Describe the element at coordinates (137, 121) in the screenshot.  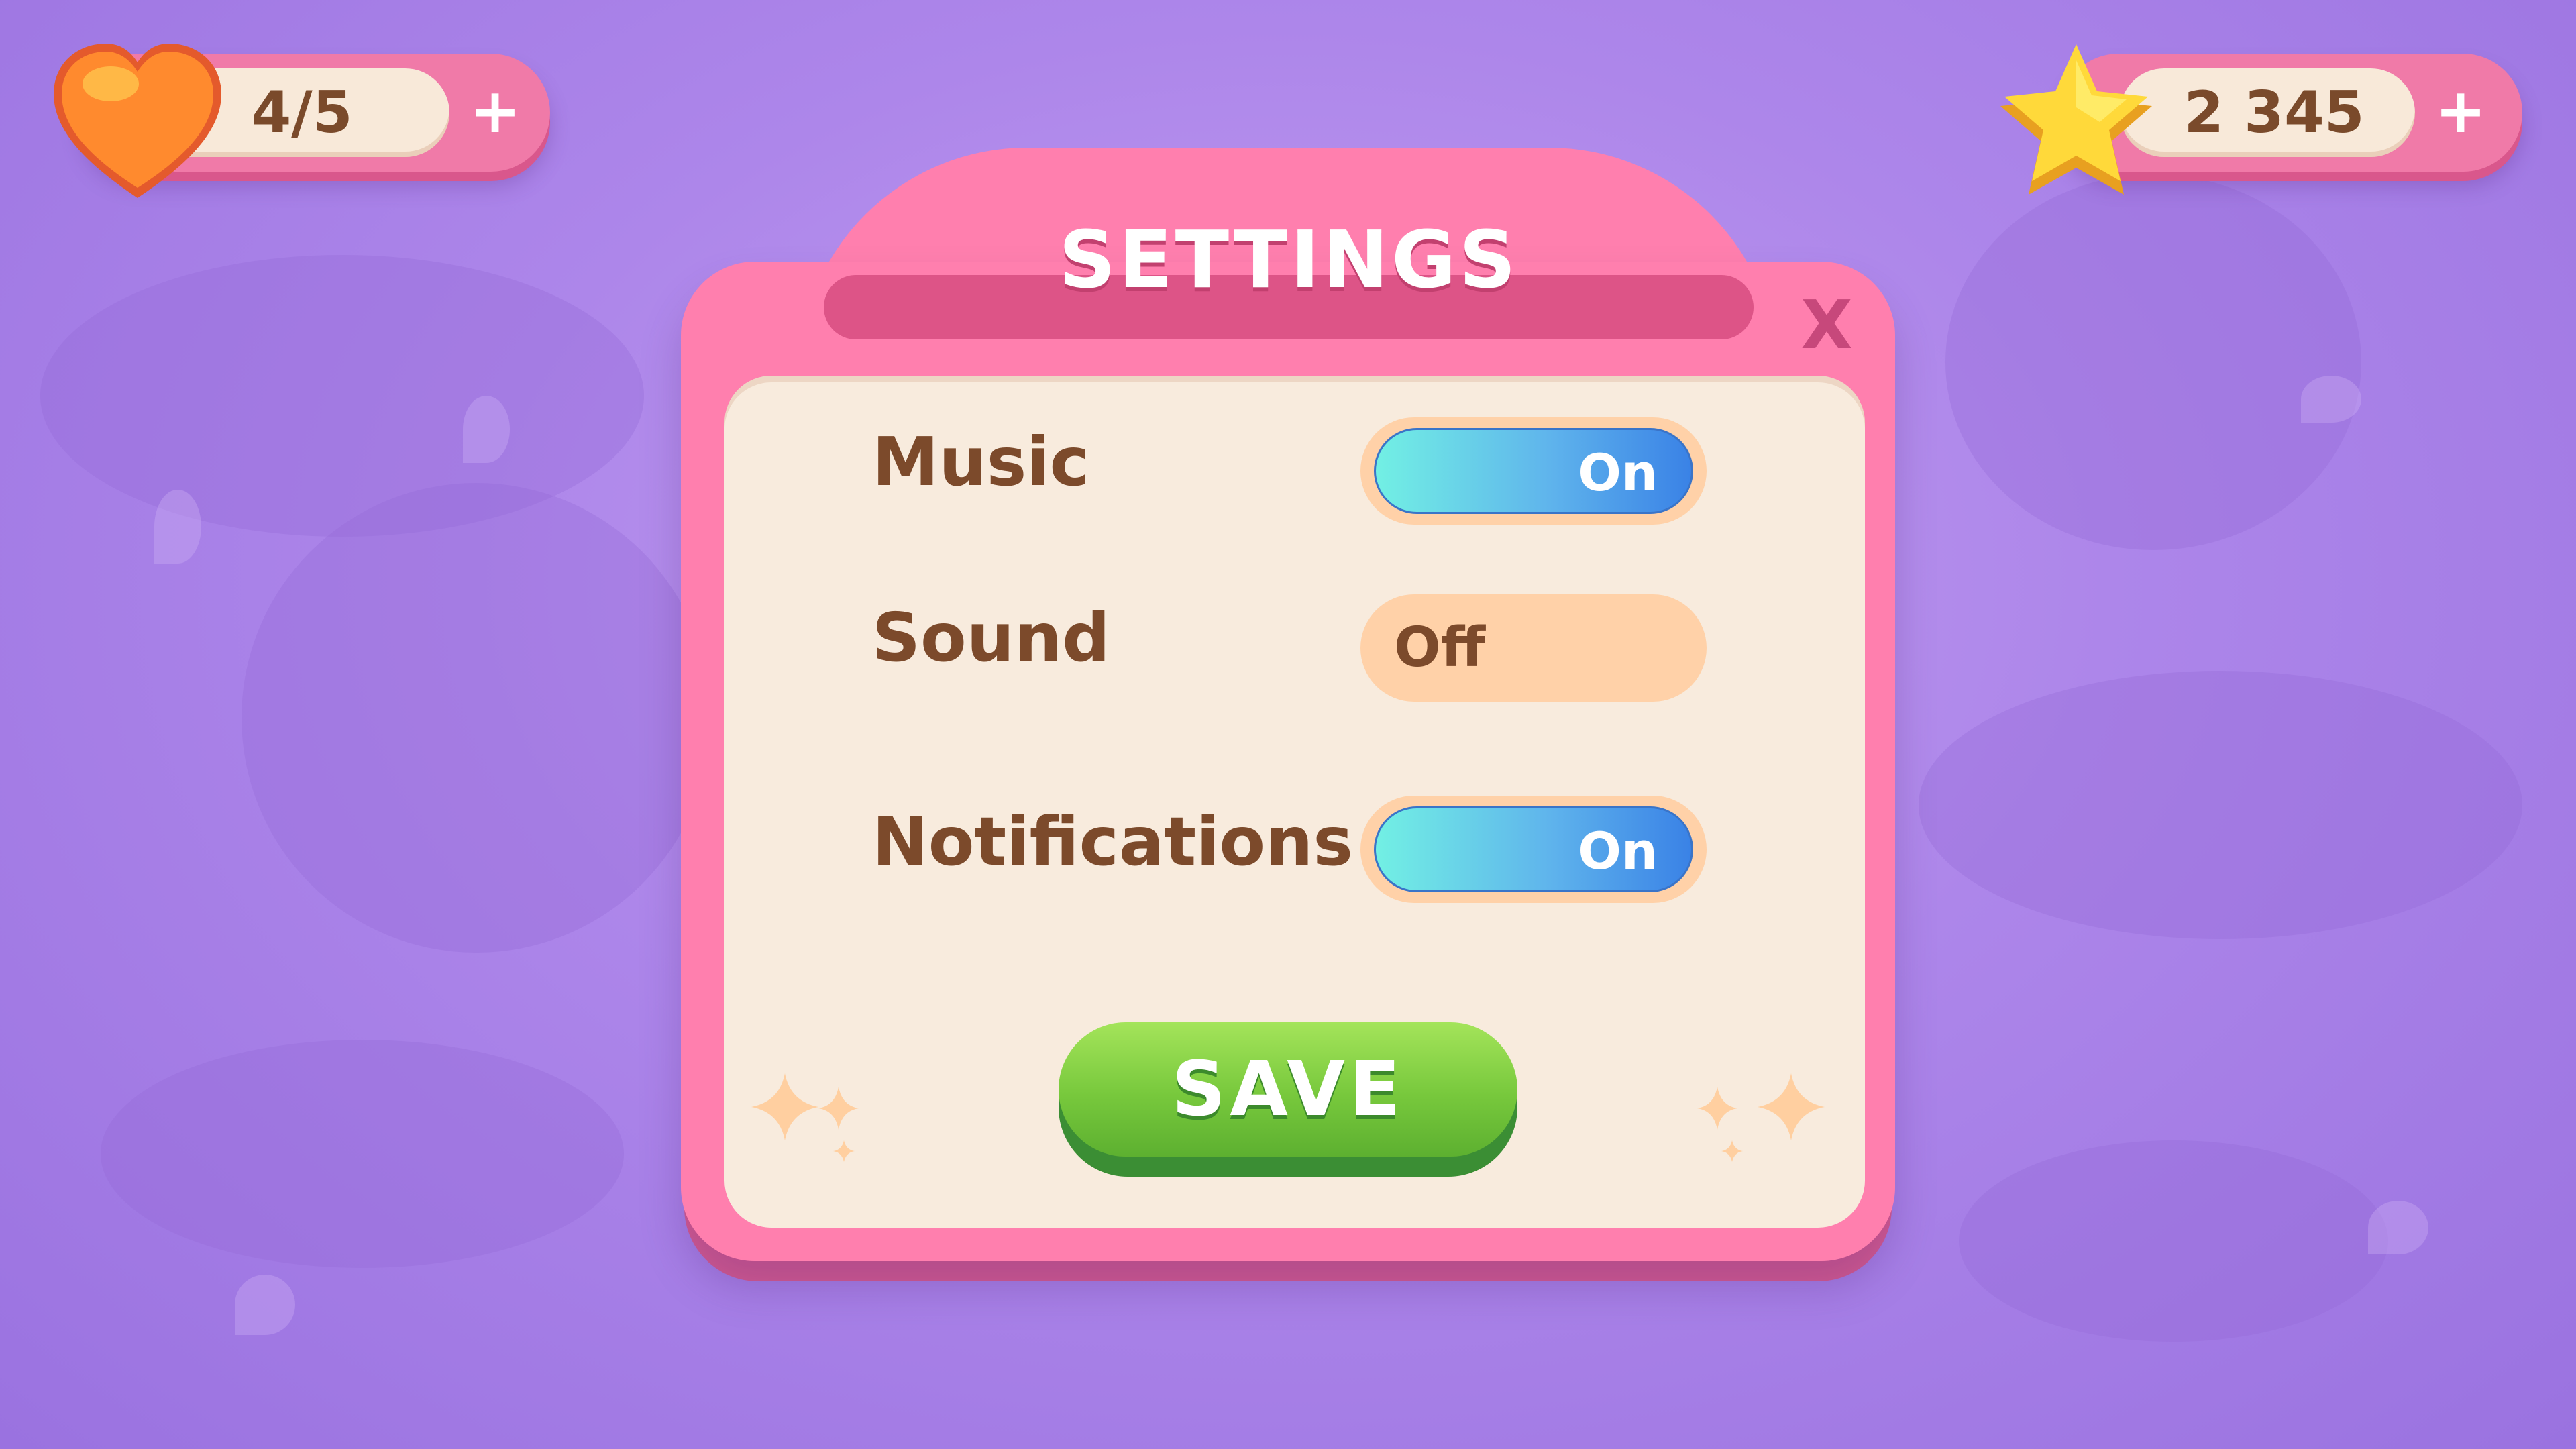
I see `heart-icon` at that location.